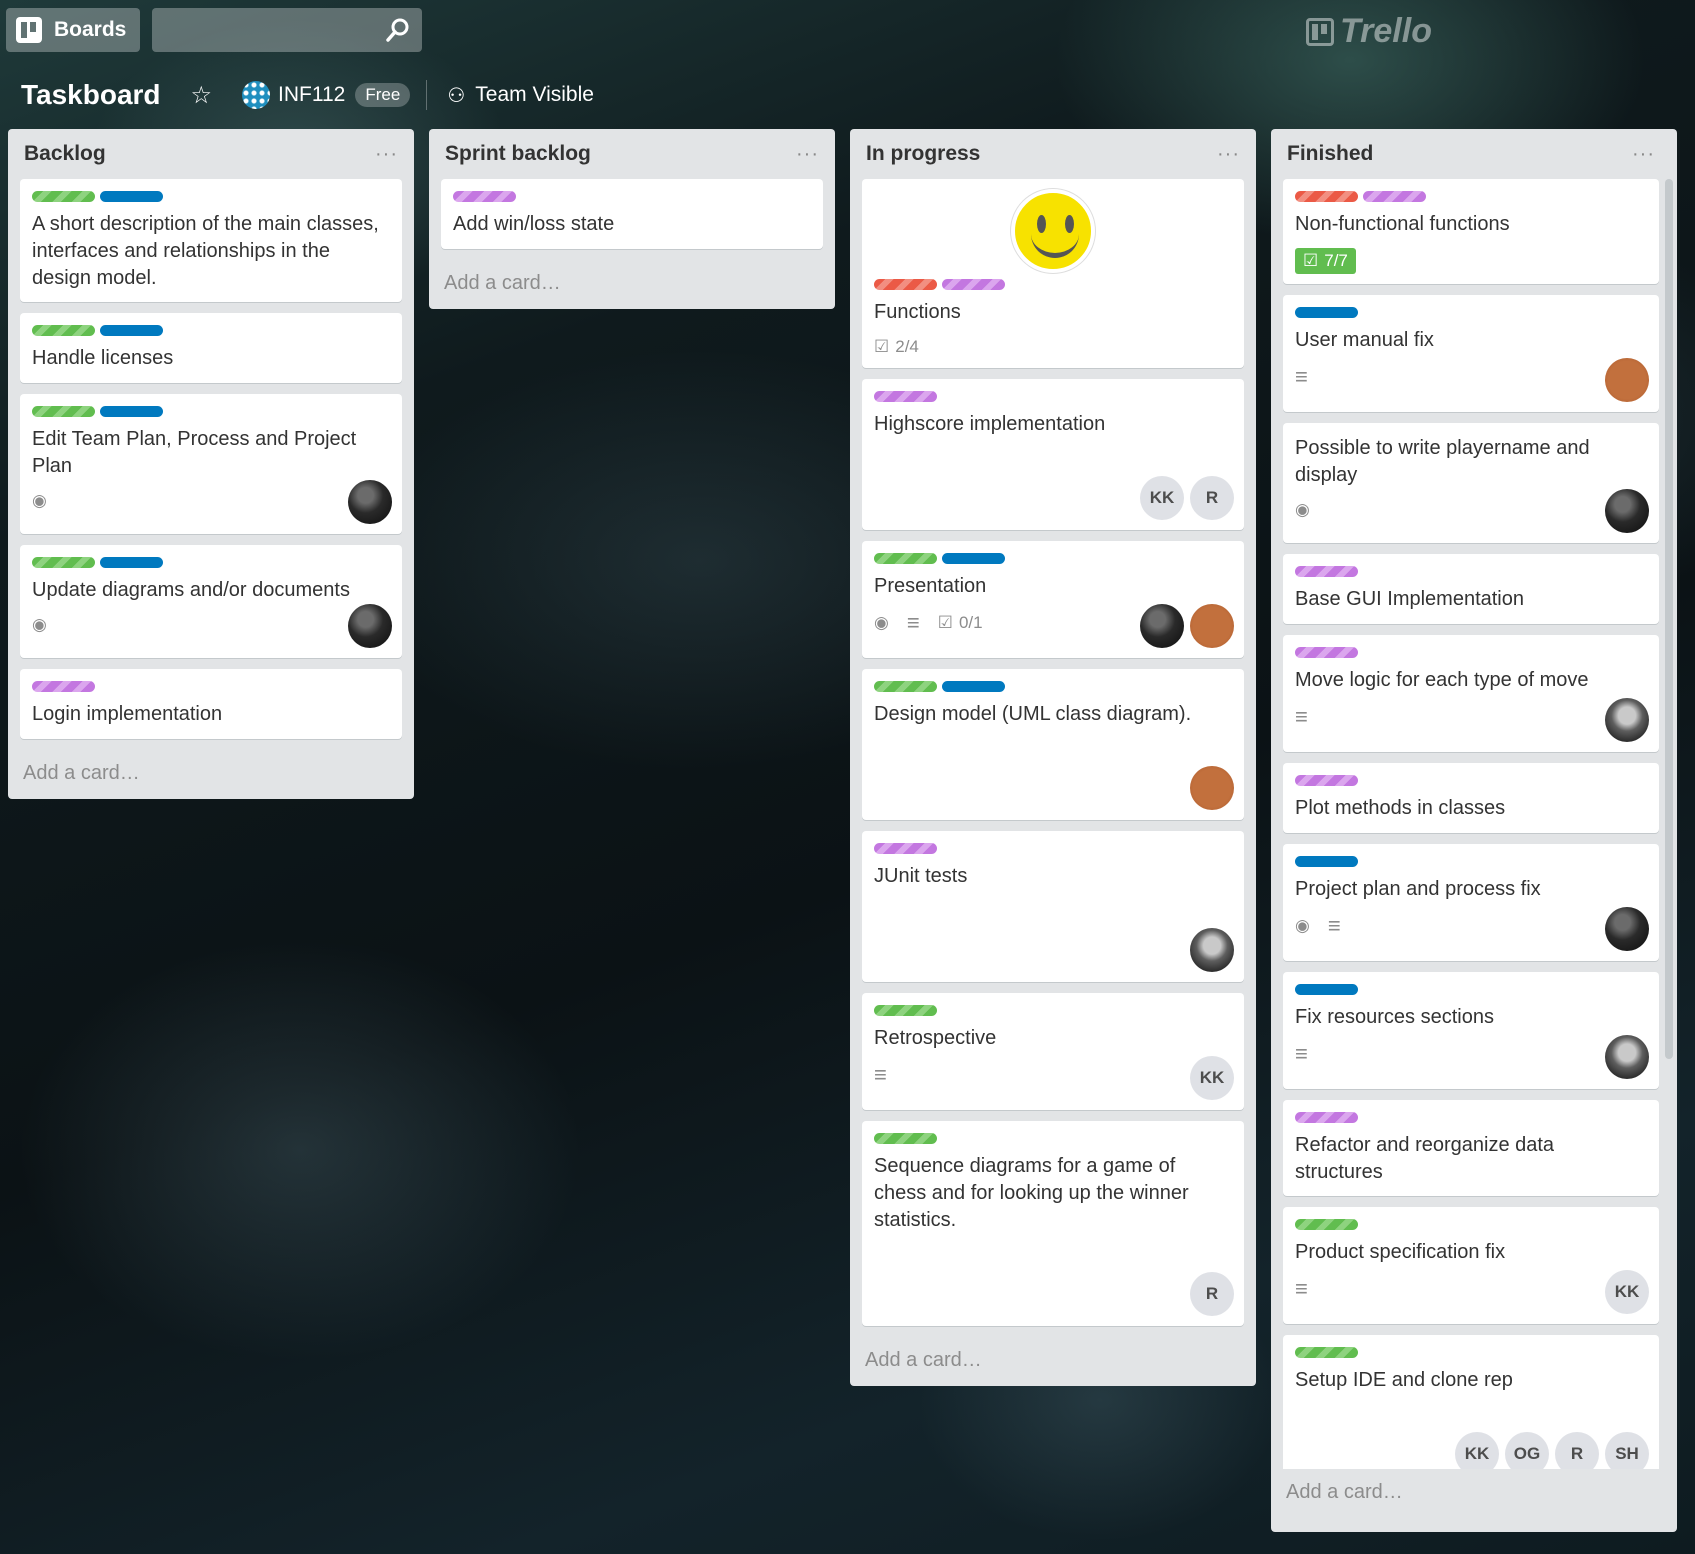 The width and height of the screenshot is (1695, 1554). What do you see at coordinates (202, 95) in the screenshot?
I see `star-icon: ☆` at bounding box center [202, 95].